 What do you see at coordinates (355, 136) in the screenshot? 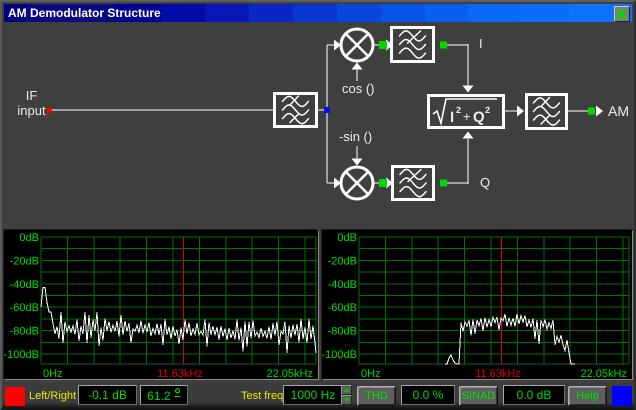
I see `svg-text: -sin ()` at bounding box center [355, 136].